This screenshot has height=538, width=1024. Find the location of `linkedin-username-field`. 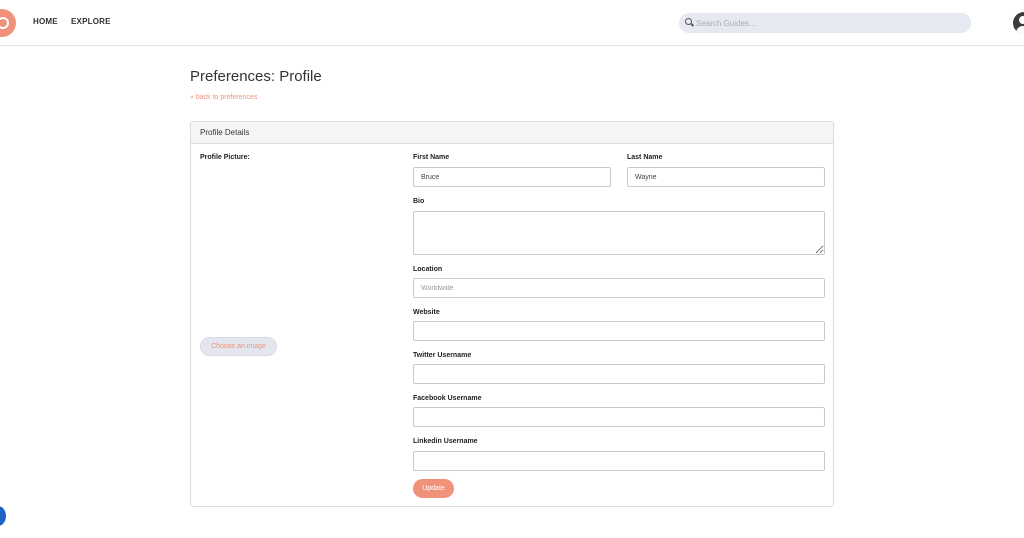

linkedin-username-field is located at coordinates (619, 461).